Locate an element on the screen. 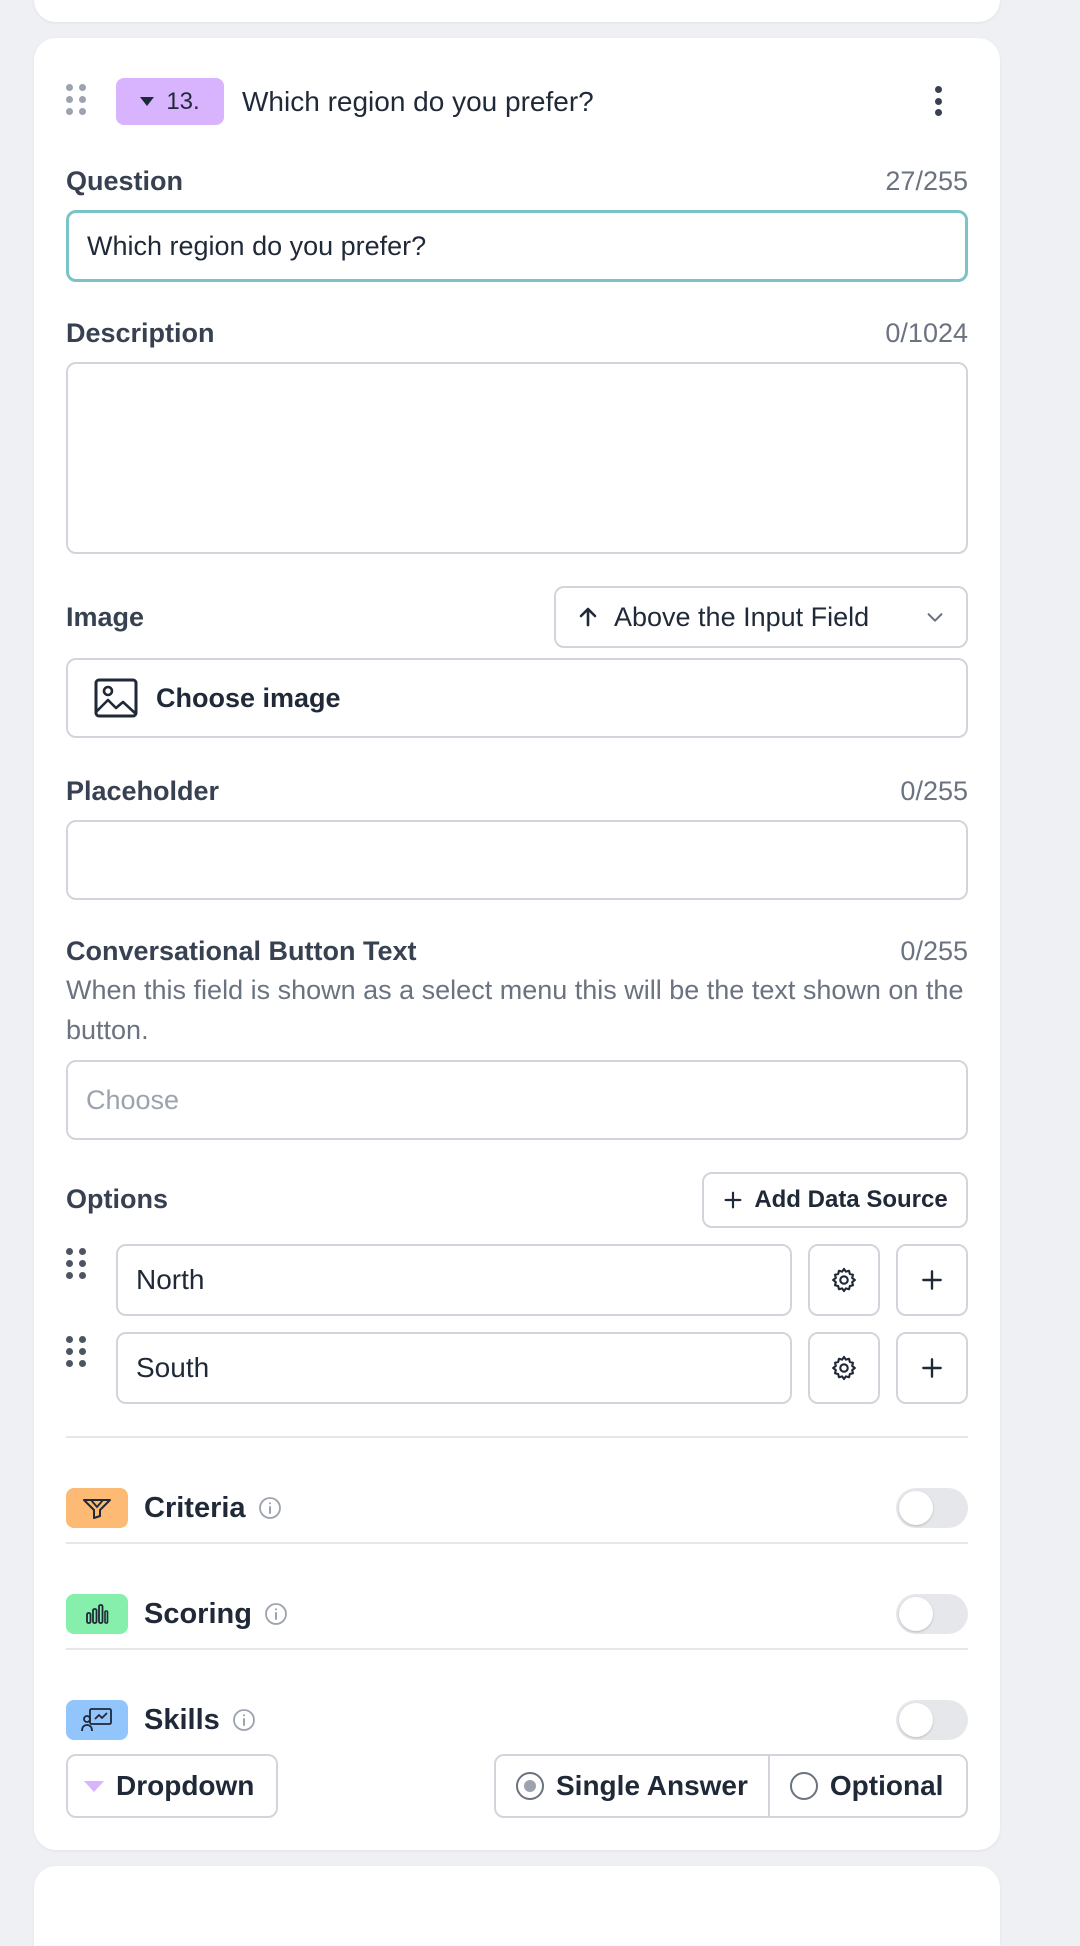  radio-checked-icon is located at coordinates (530, 1786).